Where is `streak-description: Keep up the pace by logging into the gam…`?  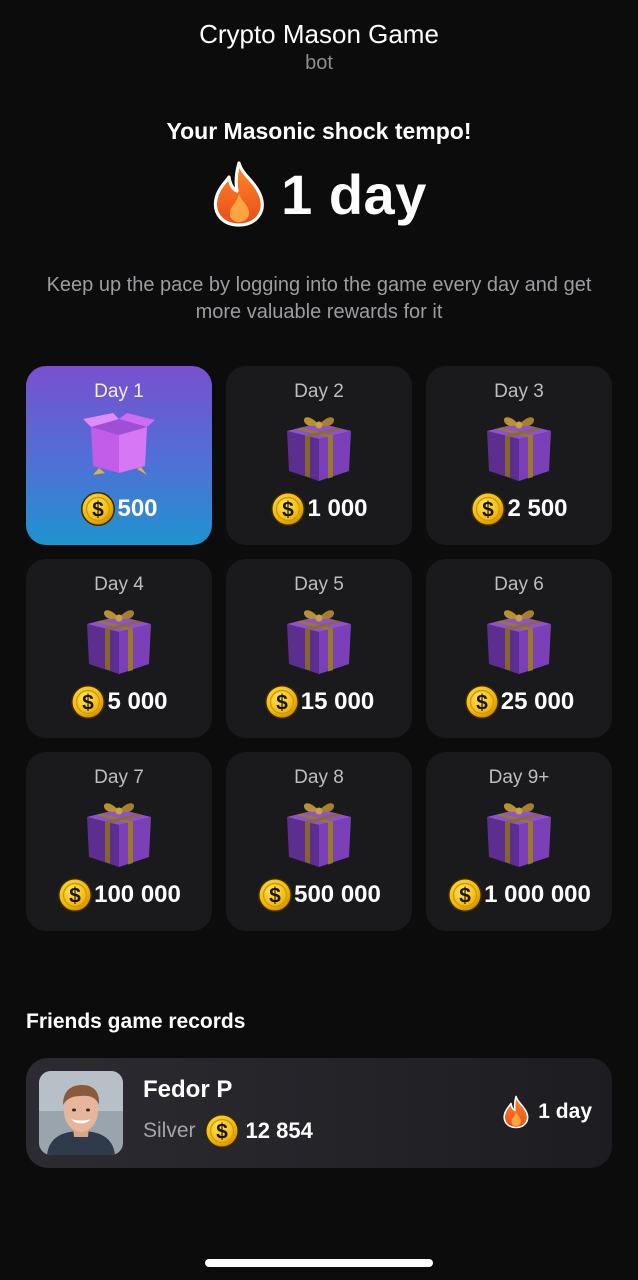 streak-description: Keep up the pace by logging into the gam… is located at coordinates (319, 298).